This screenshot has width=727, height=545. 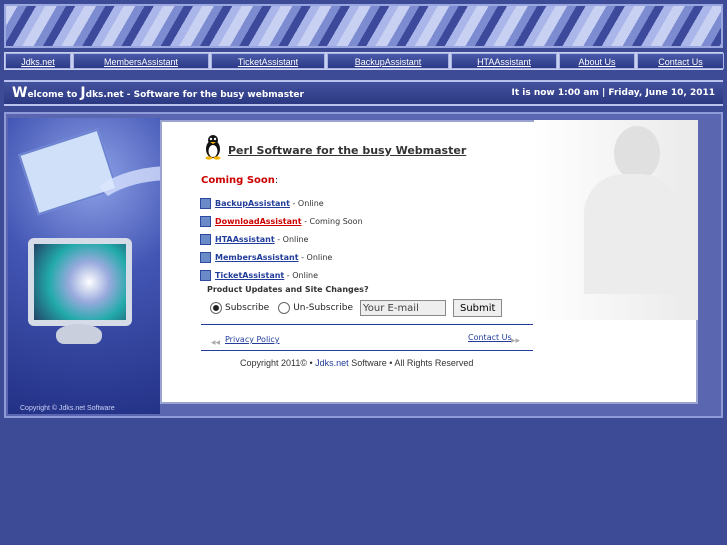 I want to click on list-item: BackupAssistant - Online, so click(x=262, y=203).